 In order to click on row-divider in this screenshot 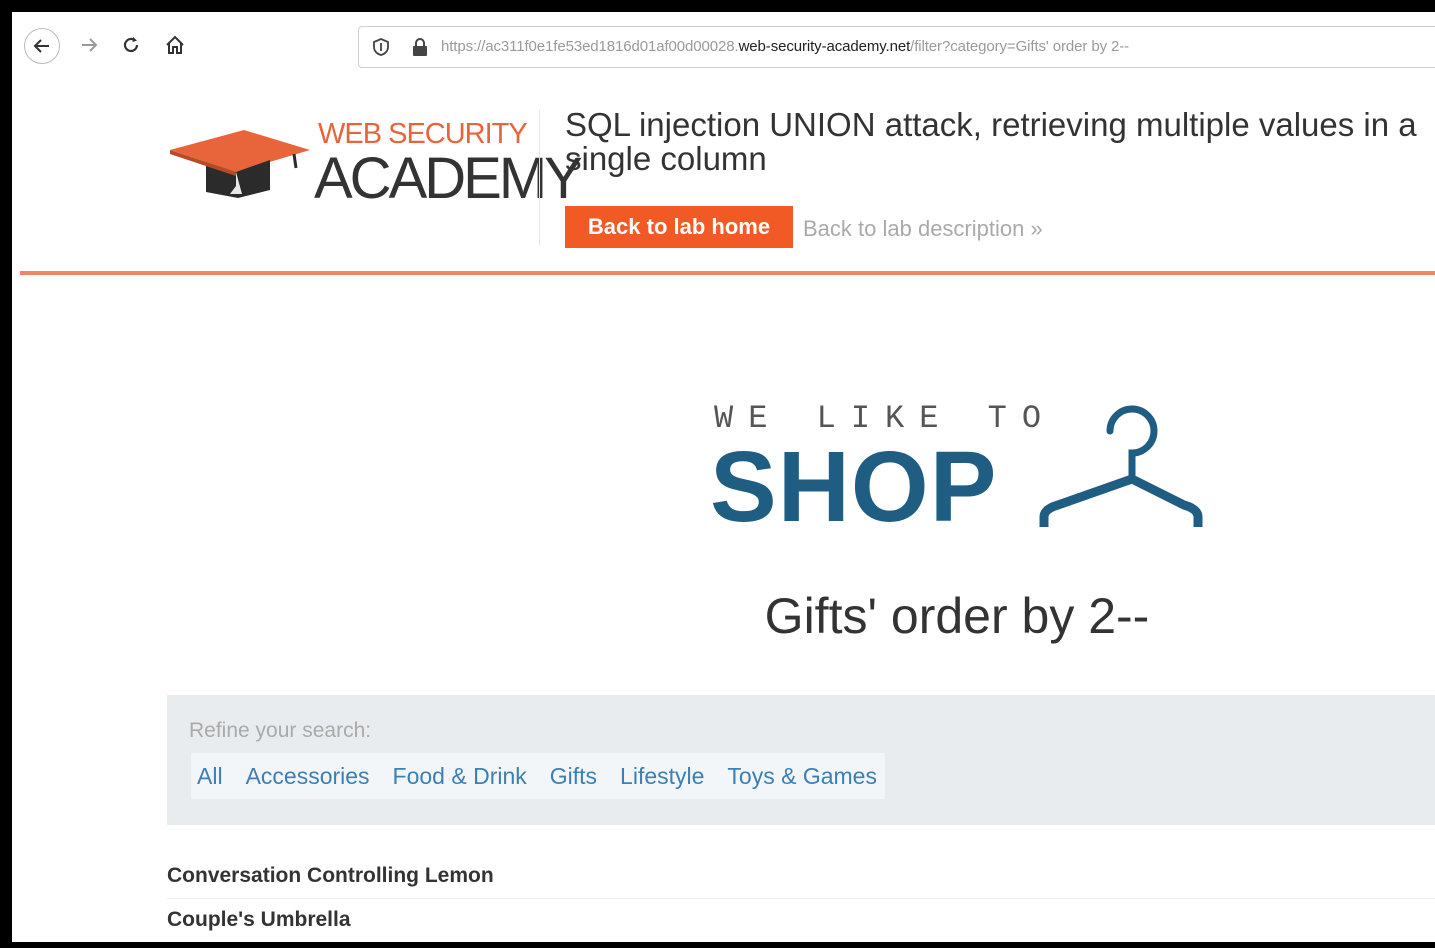, I will do `click(801, 898)`.